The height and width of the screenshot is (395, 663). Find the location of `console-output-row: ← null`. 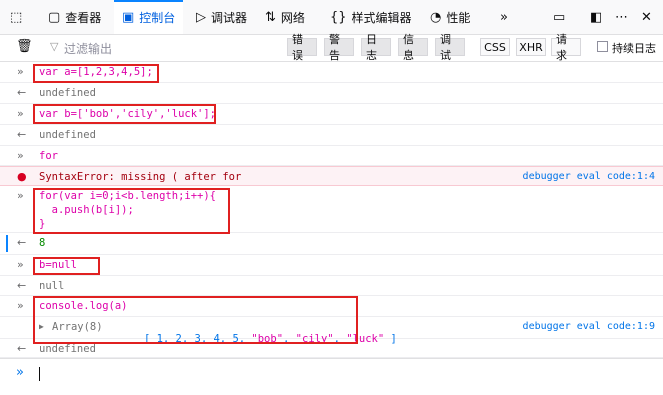

console-output-row: ← null is located at coordinates (331, 286).